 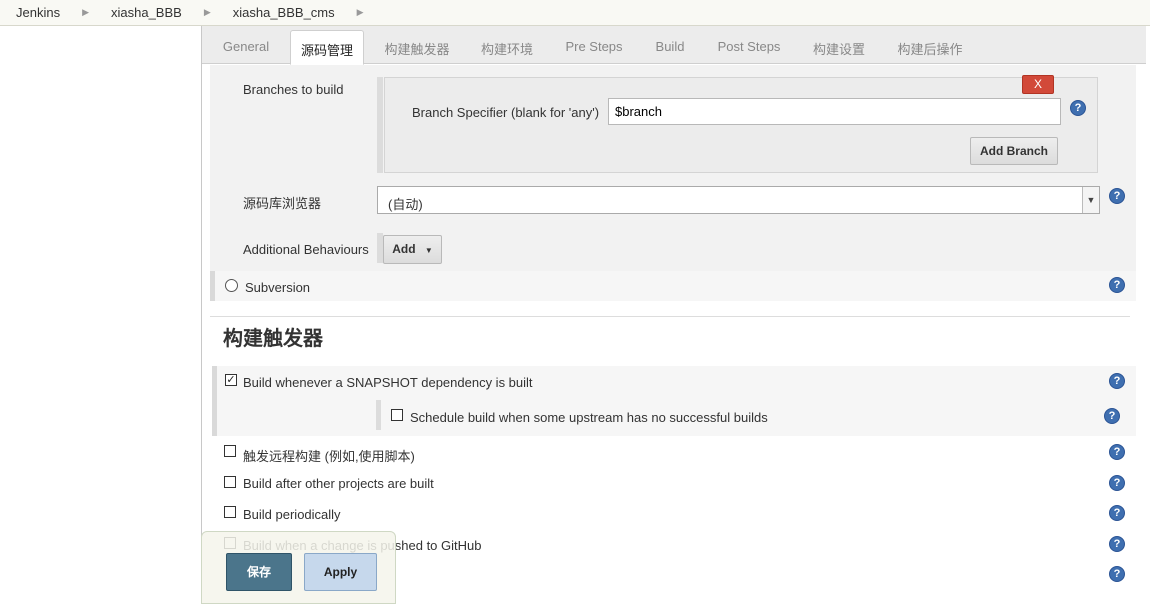 I want to click on tab-general: General, so click(x=246, y=47).